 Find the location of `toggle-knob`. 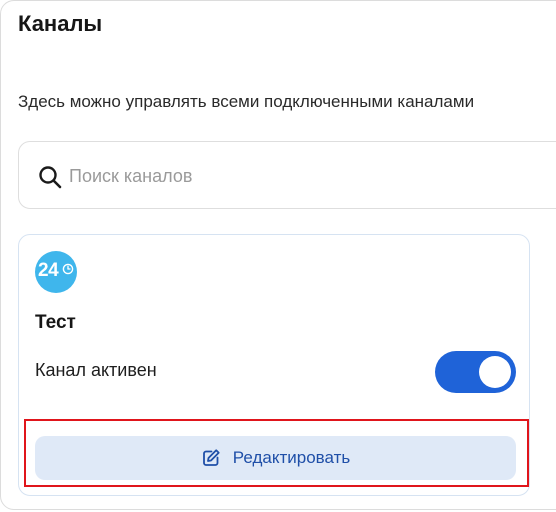

toggle-knob is located at coordinates (495, 372).